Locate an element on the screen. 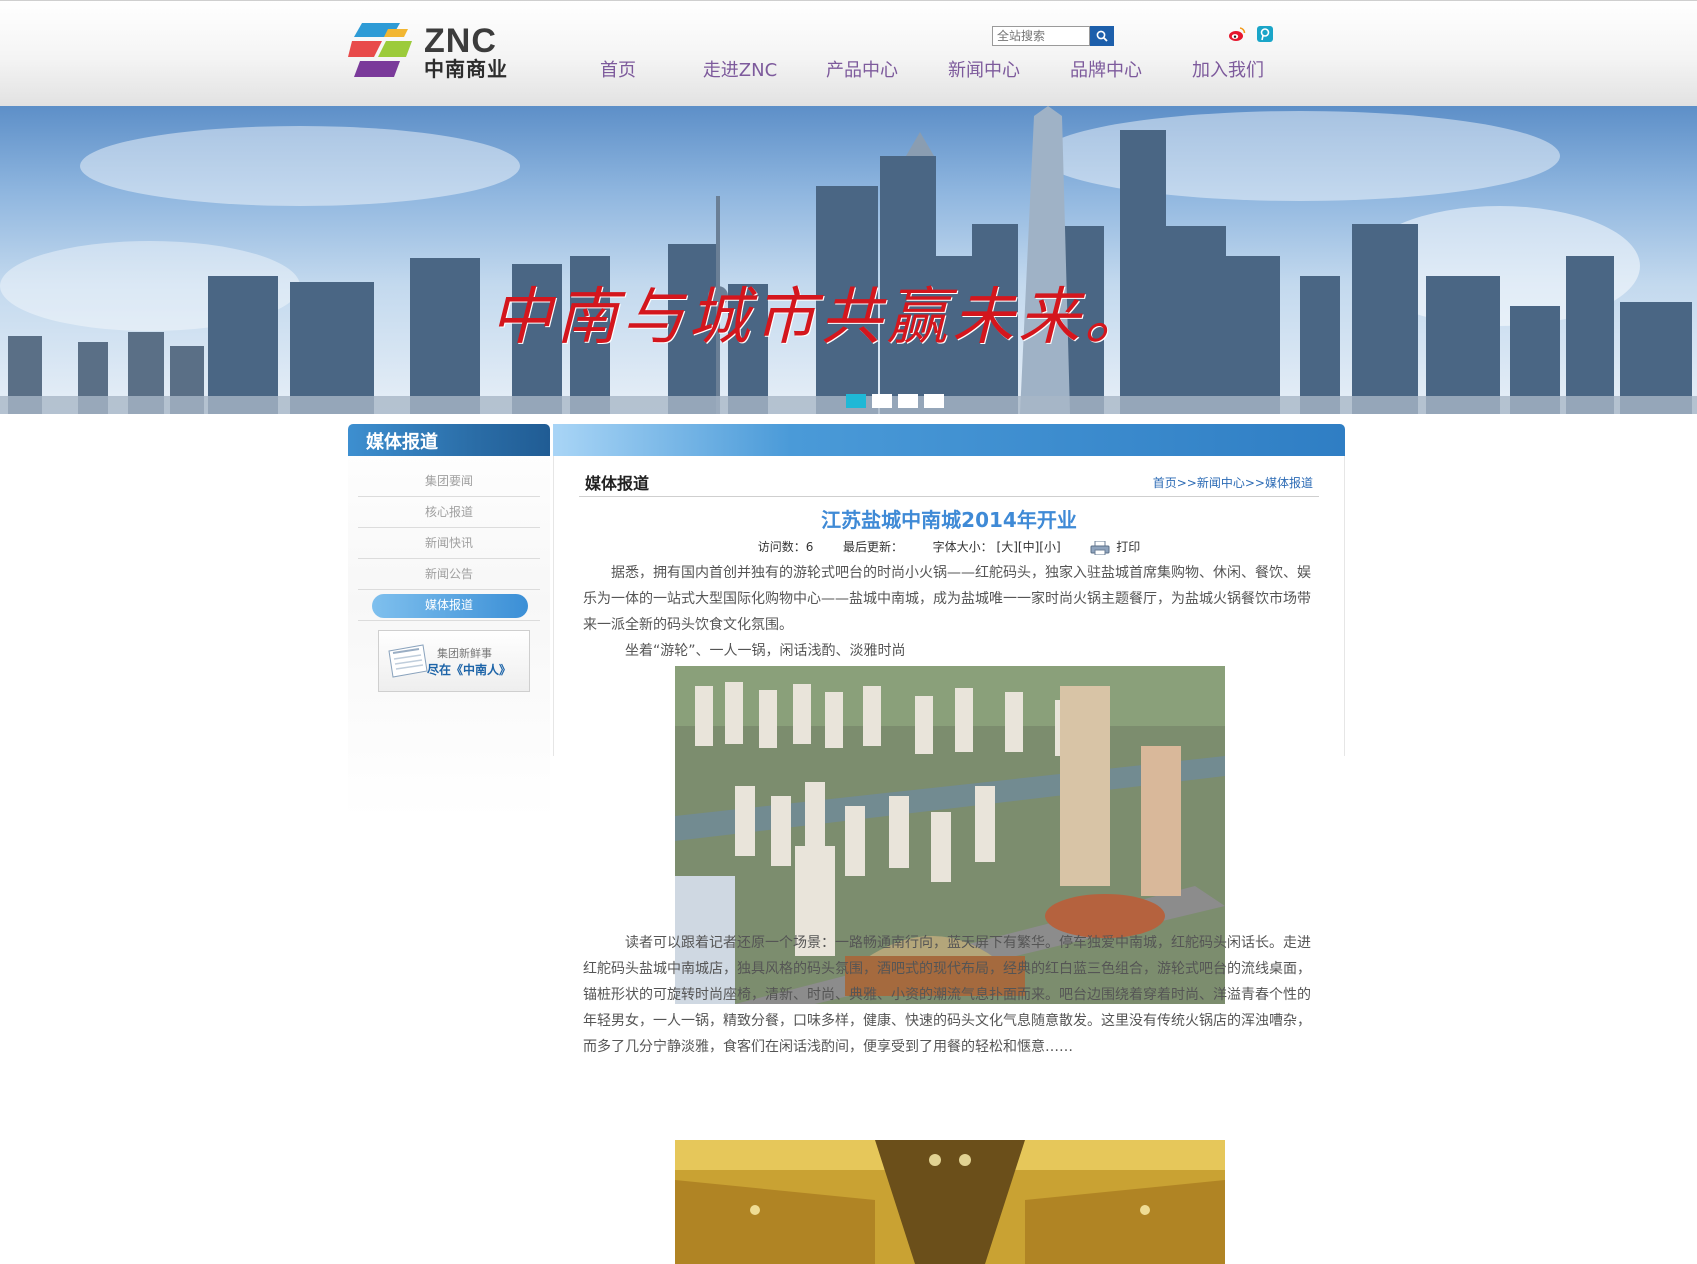 This screenshot has height=1264, width=1697. logo-mark-icon is located at coordinates (380, 50).